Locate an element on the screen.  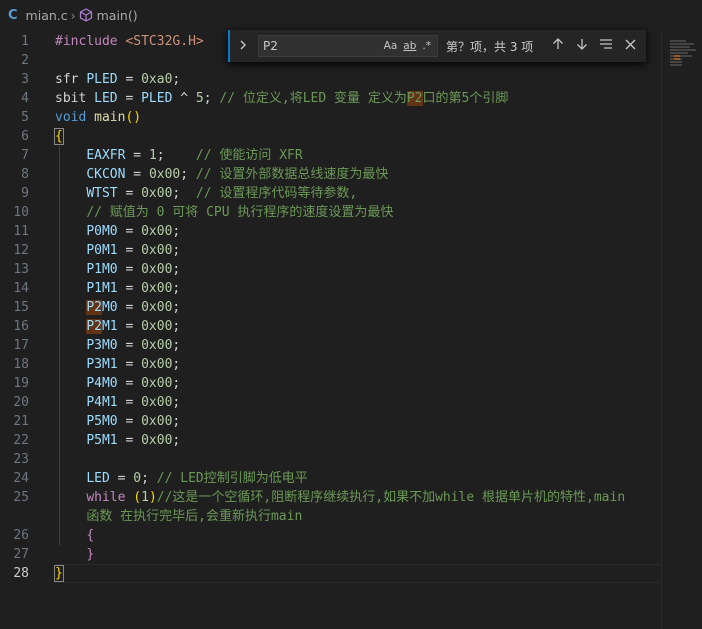
line-number: 21 is located at coordinates (21, 421).